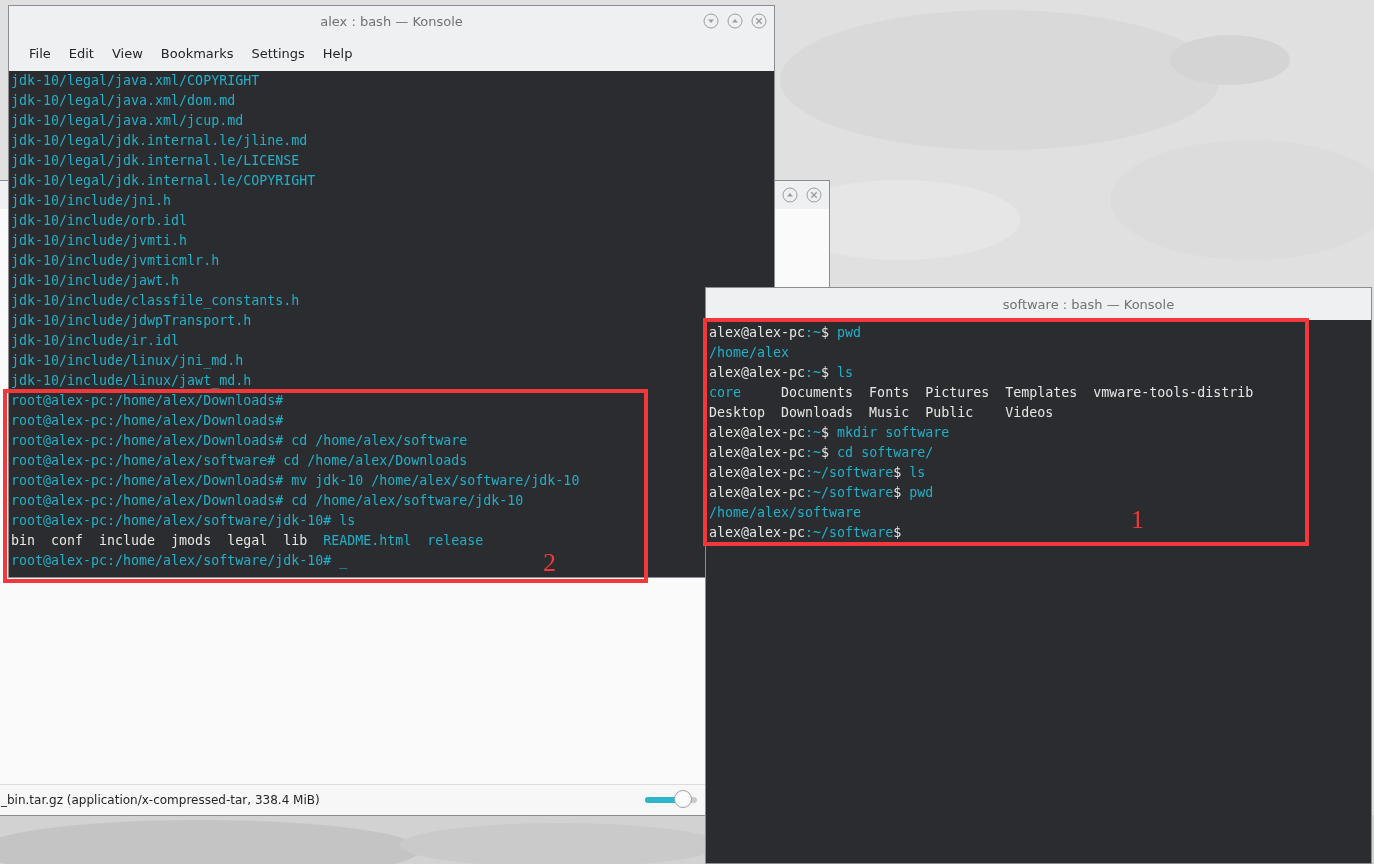 The height and width of the screenshot is (864, 1374). Describe the element at coordinates (821, 493) in the screenshot. I see `terminal-line: alex@alex-pc:~/software$ pwd` at that location.